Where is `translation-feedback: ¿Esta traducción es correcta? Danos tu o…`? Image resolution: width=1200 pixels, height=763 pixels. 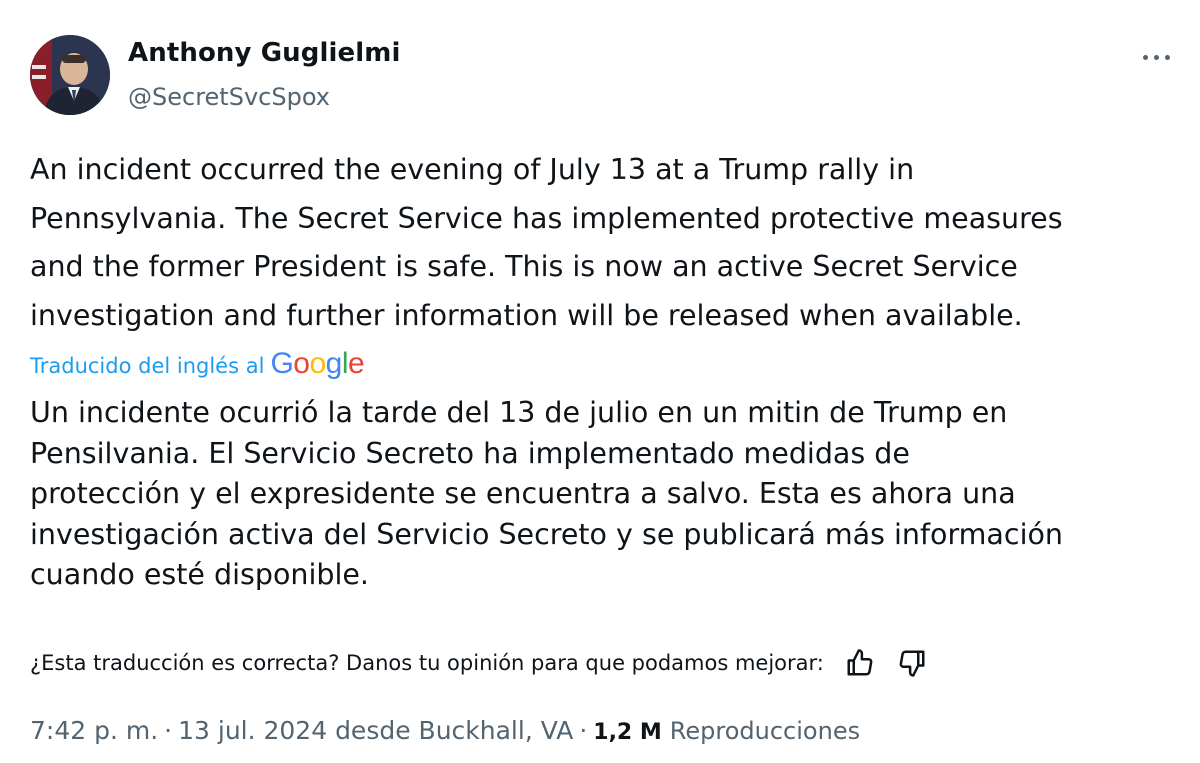 translation-feedback: ¿Esta traducción es correcta? Danos tu o… is located at coordinates (480, 663).